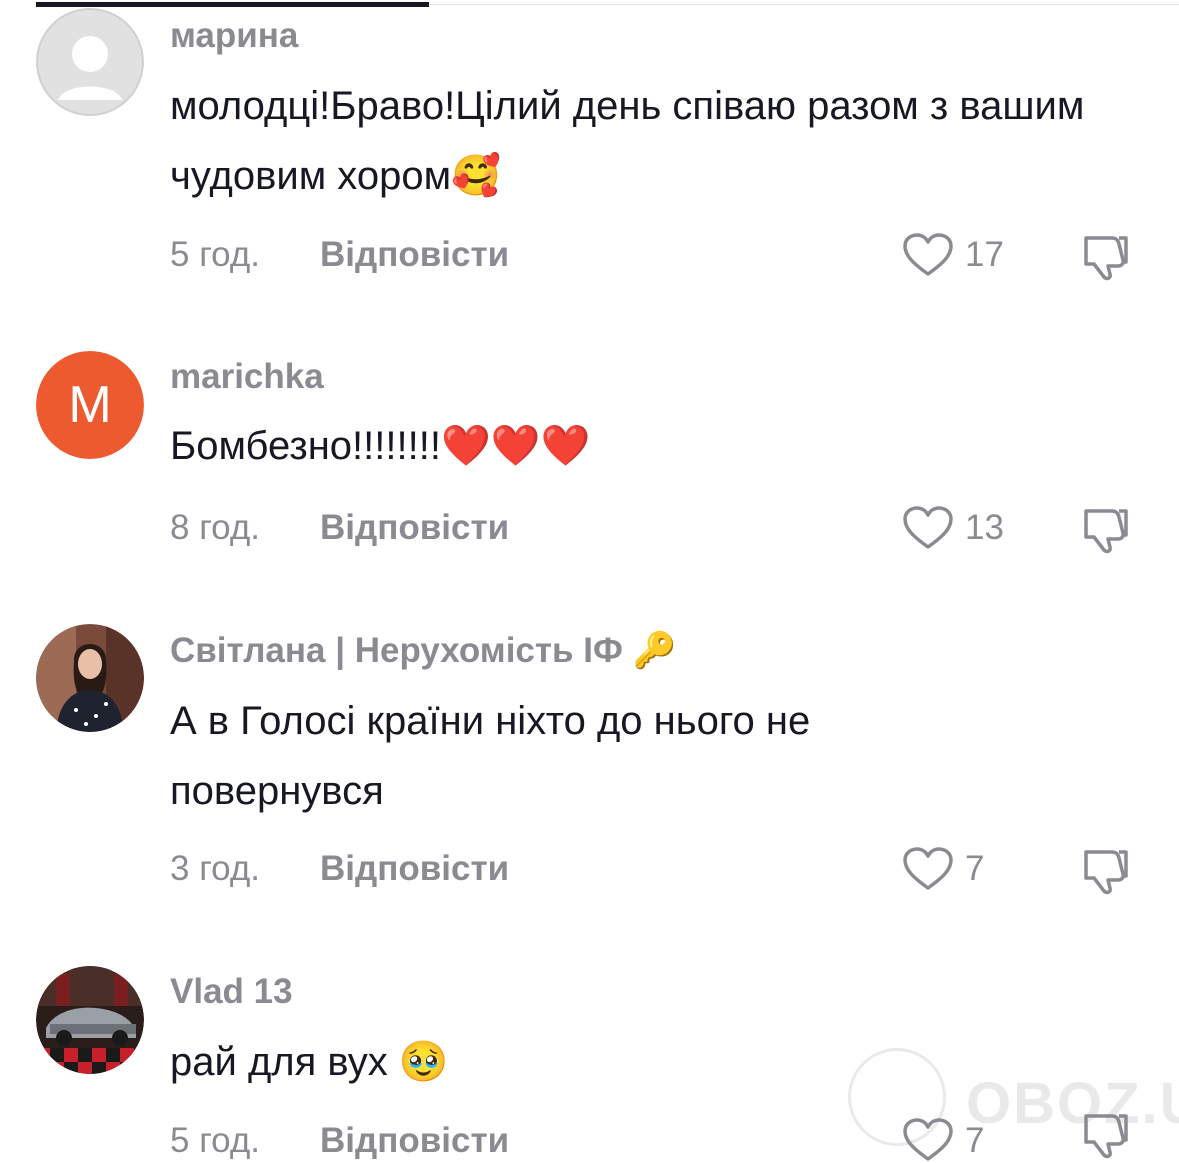 The image size is (1179, 1163). I want to click on watermark: OBOZ.UA, so click(1013, 1098).